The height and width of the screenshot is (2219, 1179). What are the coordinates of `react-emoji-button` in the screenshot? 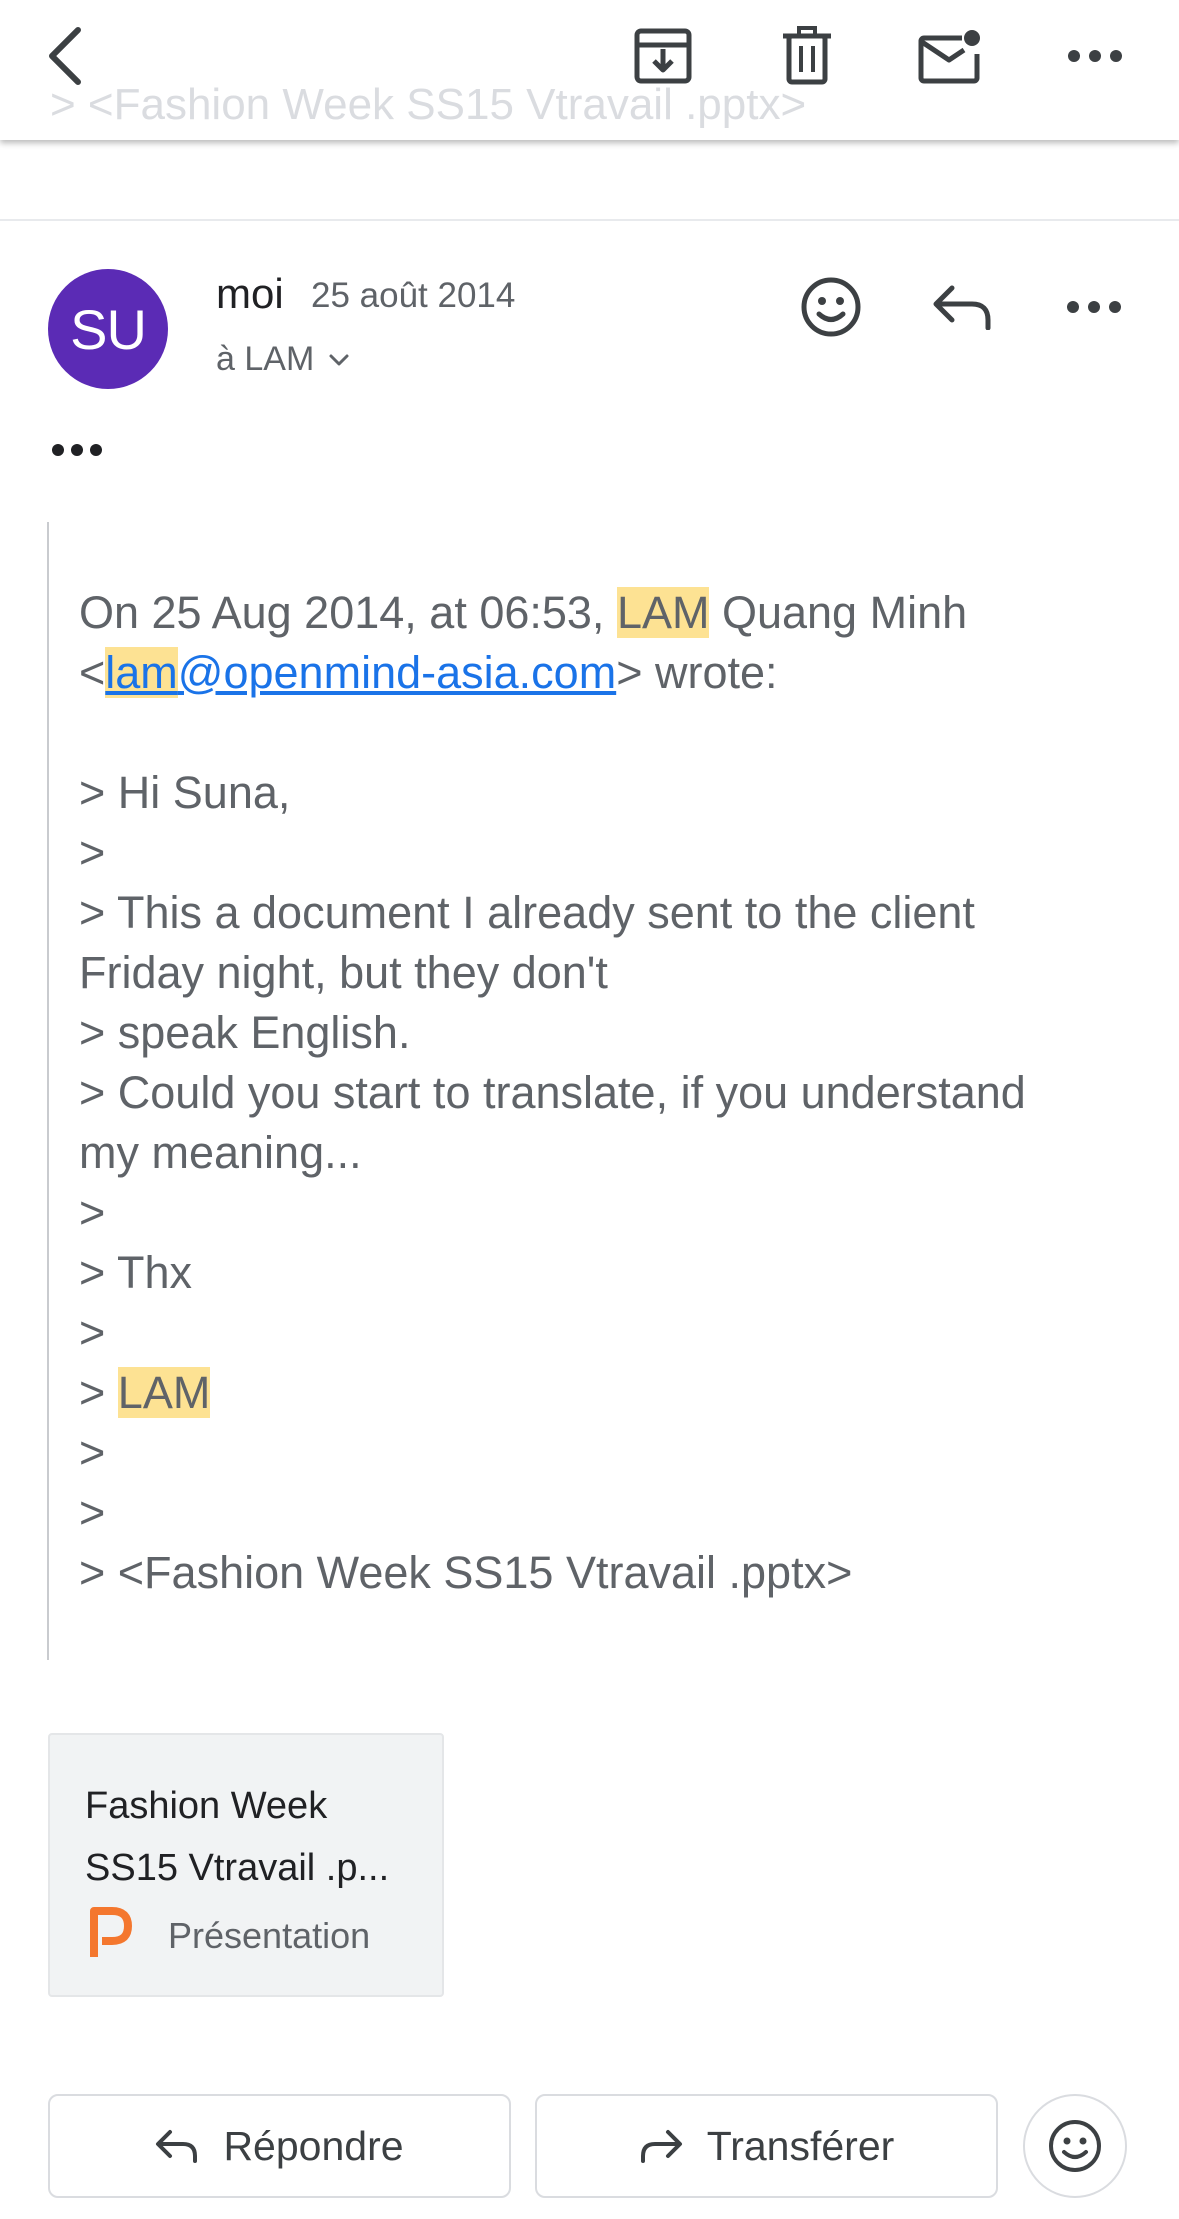 It's located at (831, 307).